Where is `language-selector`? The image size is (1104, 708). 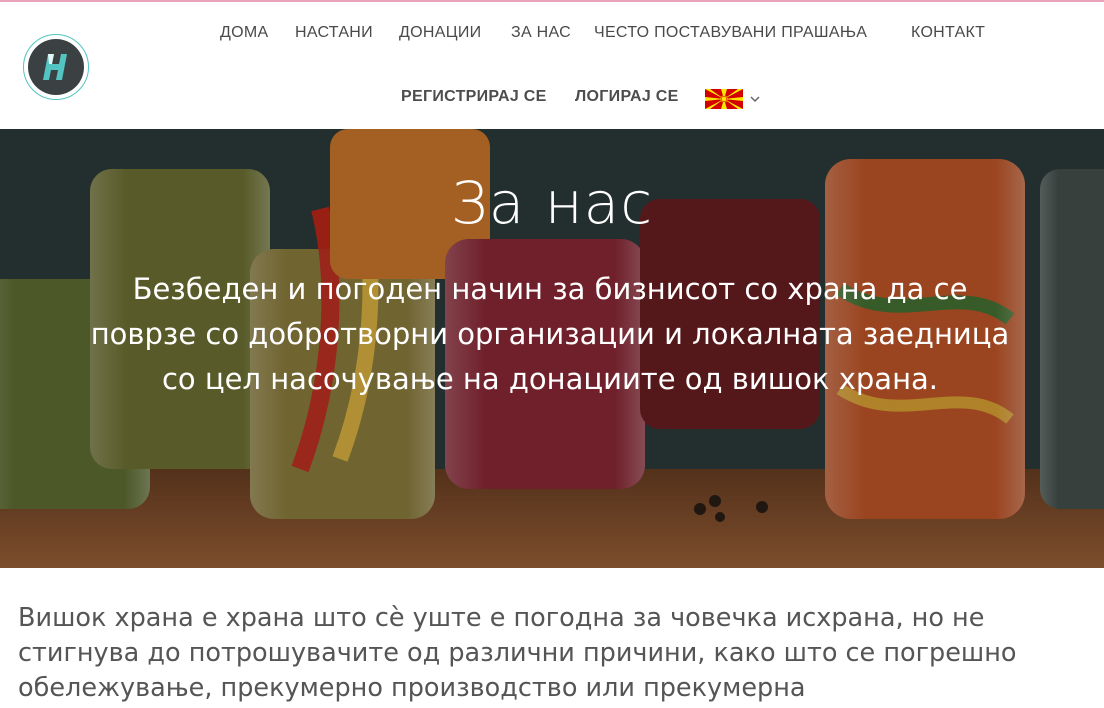
language-selector is located at coordinates (733, 99).